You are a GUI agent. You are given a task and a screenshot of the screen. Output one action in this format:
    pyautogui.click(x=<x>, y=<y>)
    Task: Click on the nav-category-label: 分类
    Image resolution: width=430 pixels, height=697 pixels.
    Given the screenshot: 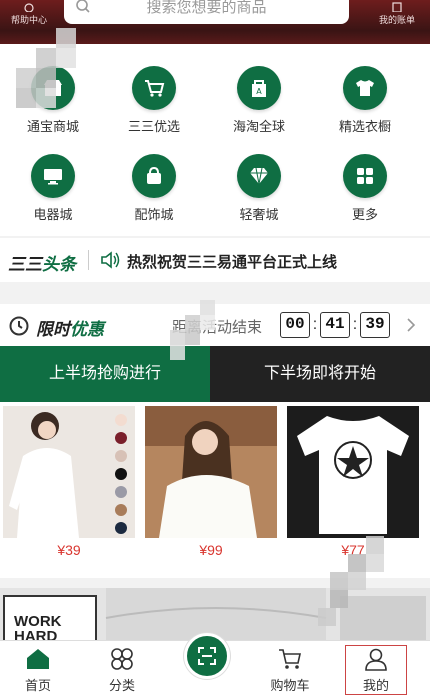 What is the action you would take?
    pyautogui.click(x=121, y=685)
    